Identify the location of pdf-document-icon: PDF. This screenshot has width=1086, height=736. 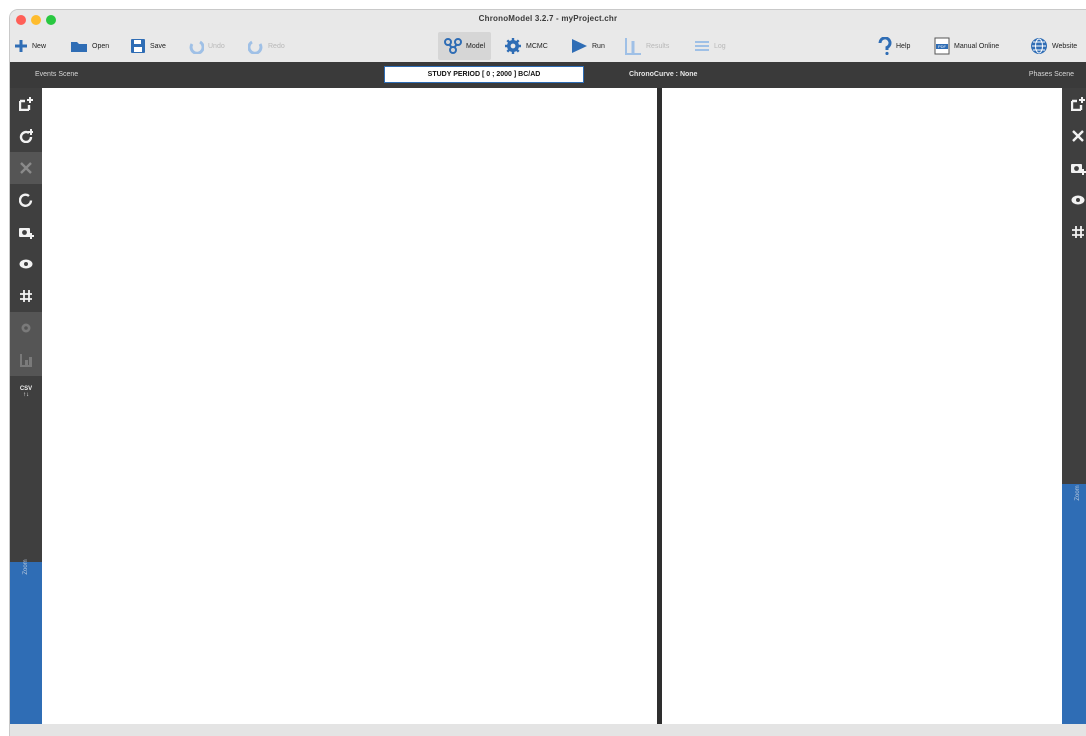
(942, 46).